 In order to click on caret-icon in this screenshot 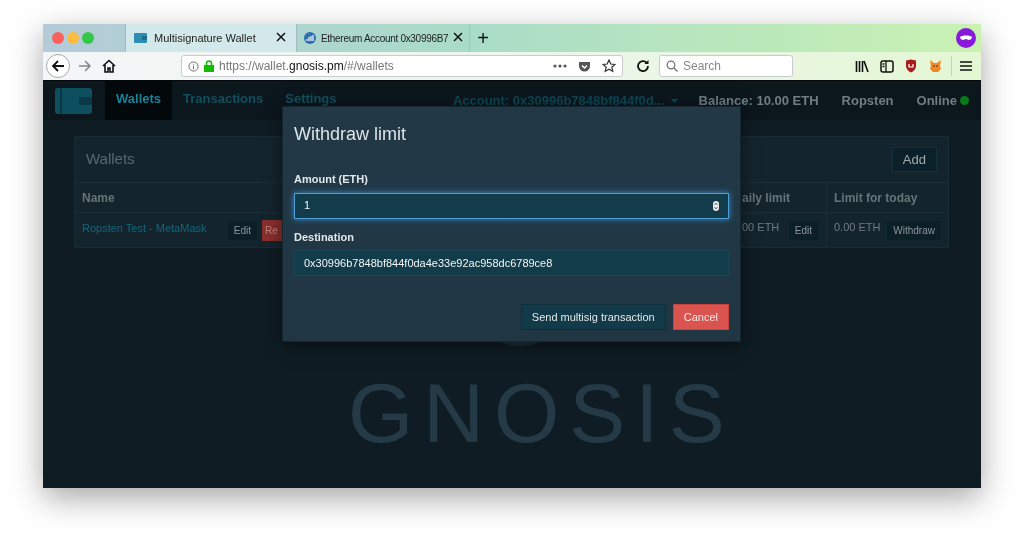, I will do `click(674, 100)`.